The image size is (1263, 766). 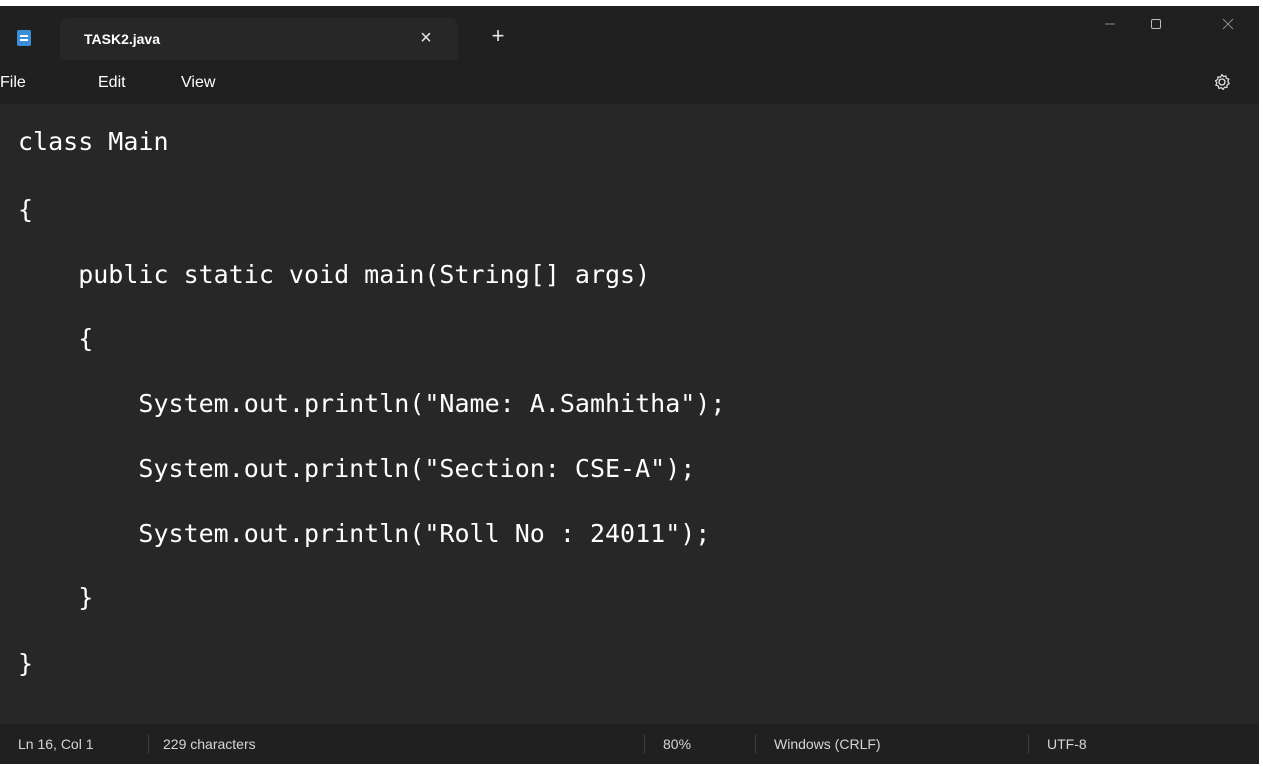 What do you see at coordinates (677, 744) in the screenshot?
I see `zoom-level: 80%` at bounding box center [677, 744].